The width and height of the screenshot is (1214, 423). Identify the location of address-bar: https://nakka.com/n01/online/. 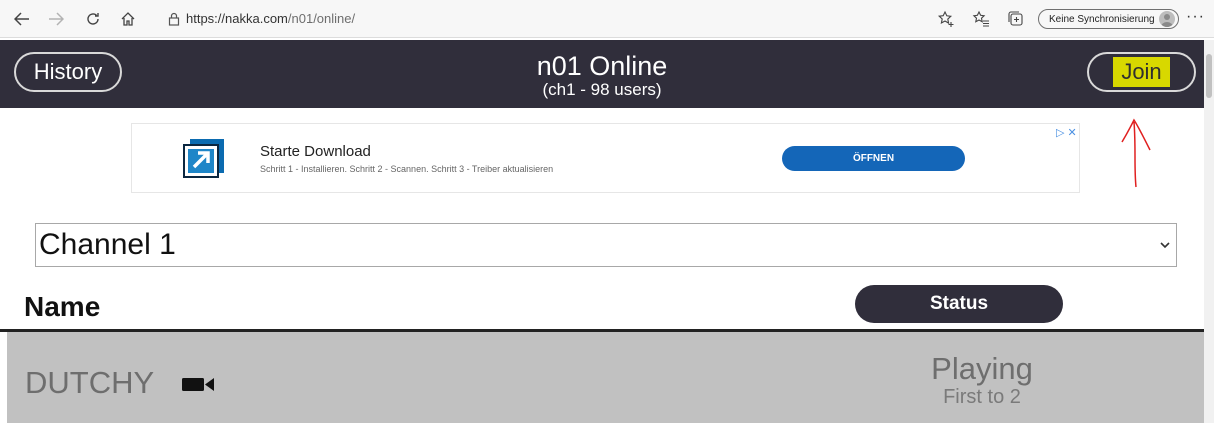
(270, 18).